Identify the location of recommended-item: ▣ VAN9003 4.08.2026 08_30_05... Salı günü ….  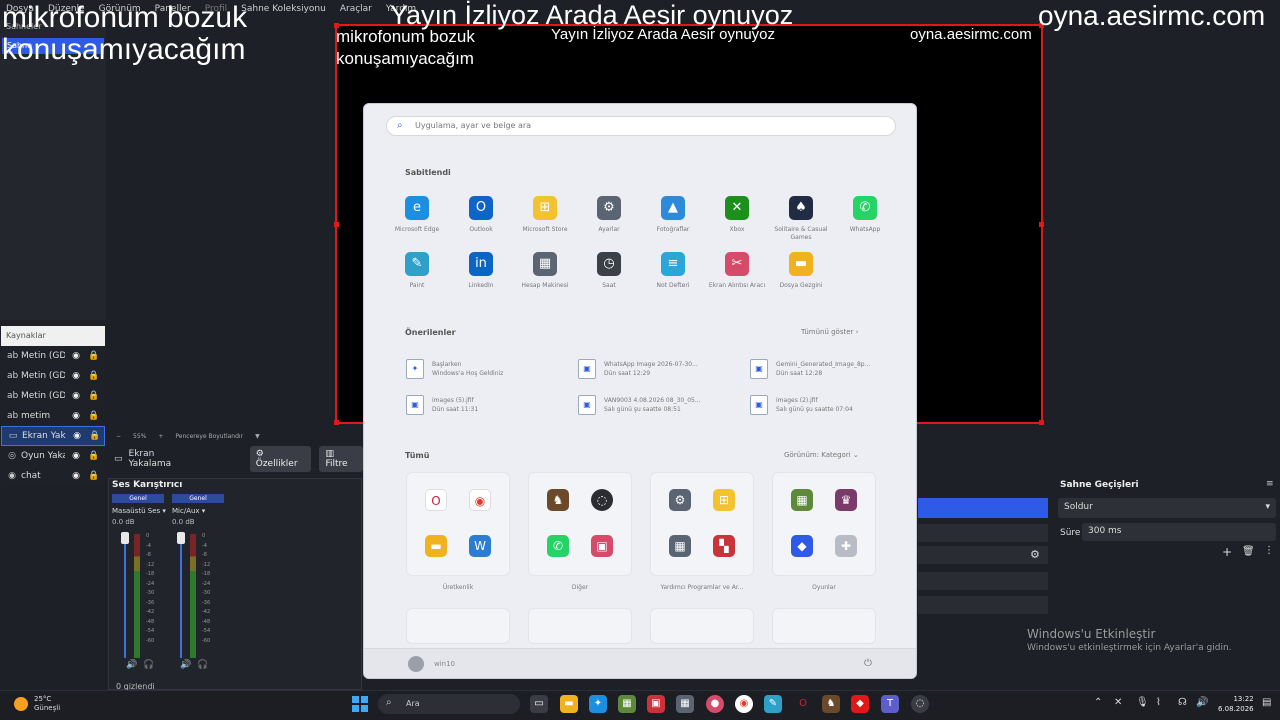
(658, 405).